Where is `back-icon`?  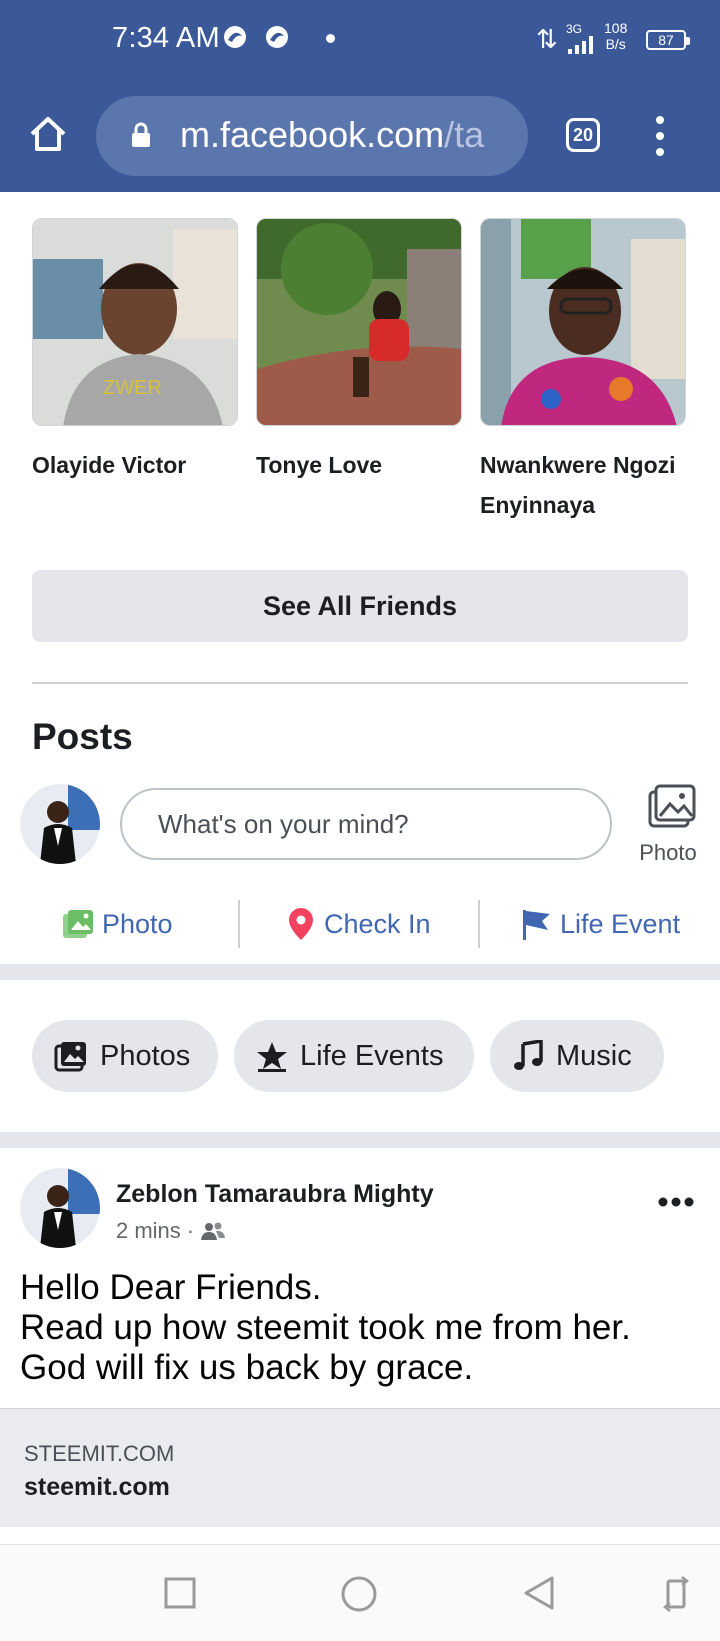 back-icon is located at coordinates (539, 1593).